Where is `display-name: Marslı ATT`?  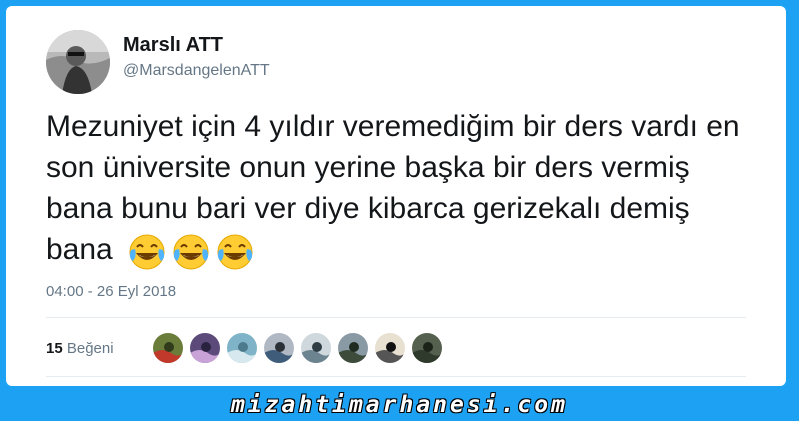
display-name: Marslı ATT is located at coordinates (173, 45).